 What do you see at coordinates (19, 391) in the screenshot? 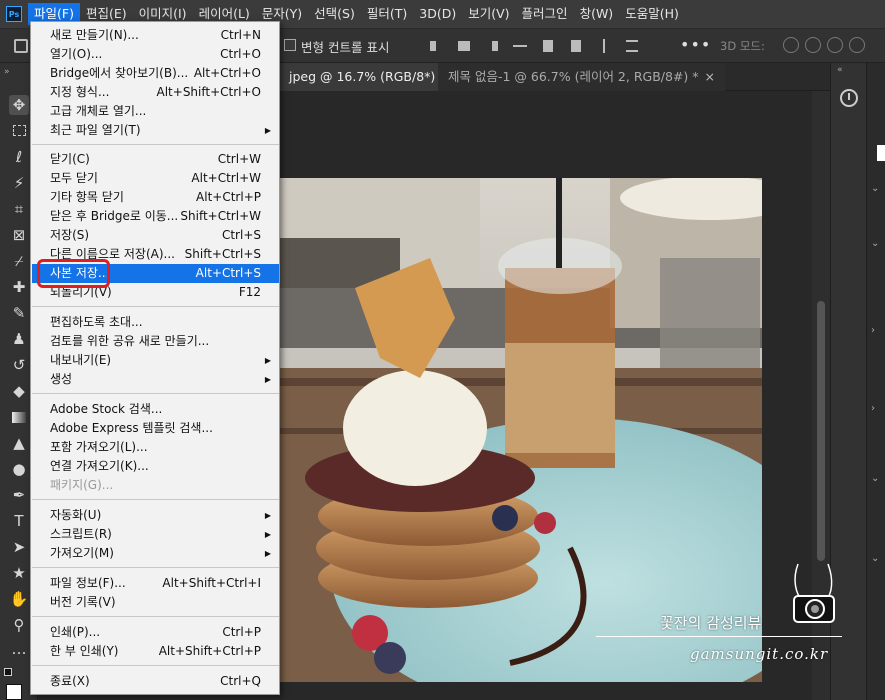
I see `eraser-tool-icon: ◆` at bounding box center [19, 391].